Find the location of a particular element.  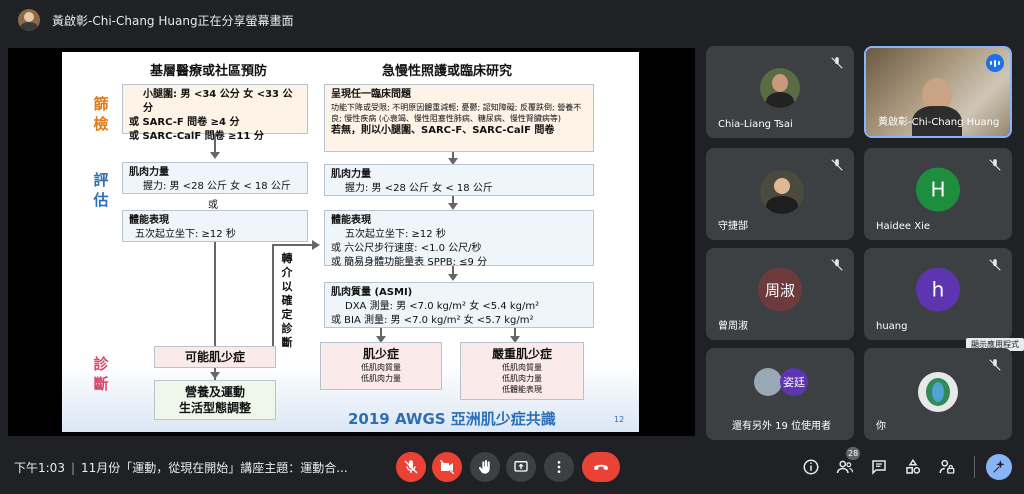

participant-name: 守捷郜 is located at coordinates (733, 226).